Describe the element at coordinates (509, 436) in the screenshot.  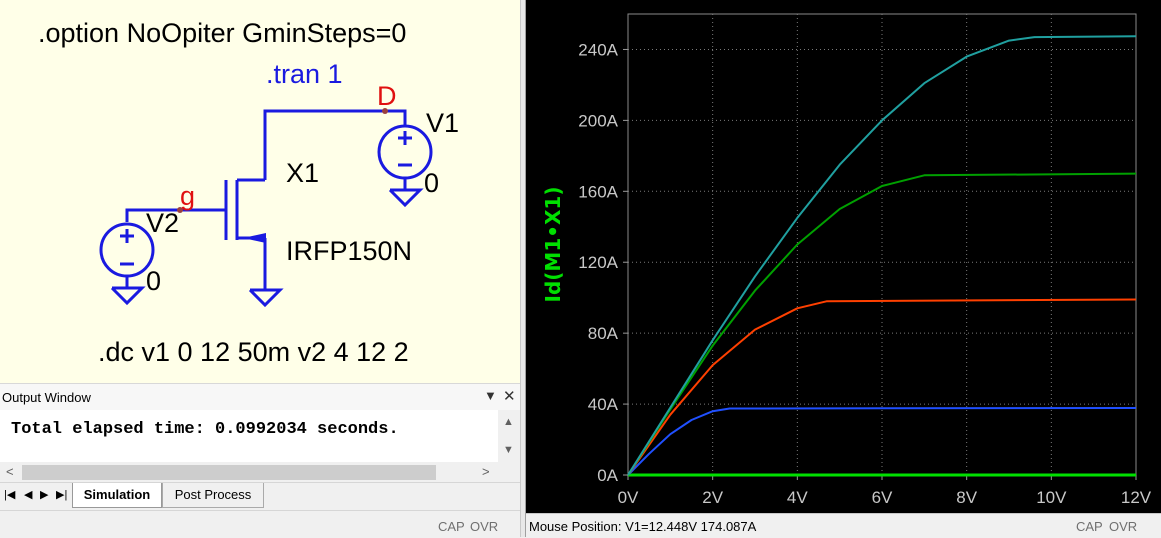
I see `vertical-scrollbar: ▲ ▼` at that location.